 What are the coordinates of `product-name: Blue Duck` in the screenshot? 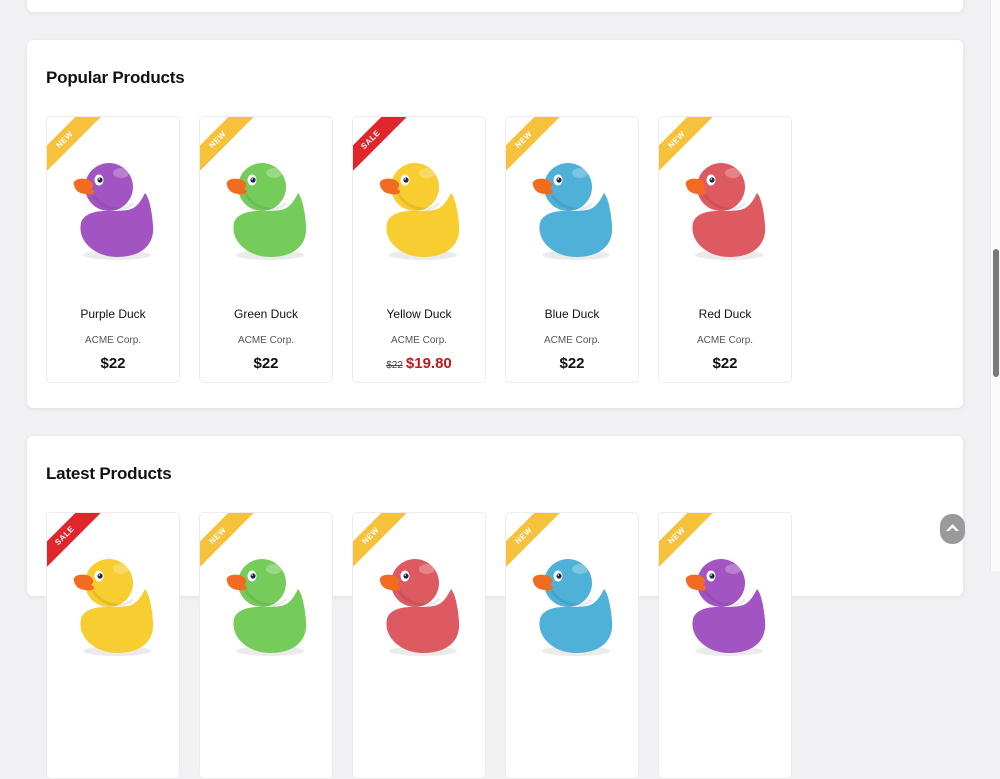 It's located at (572, 314).